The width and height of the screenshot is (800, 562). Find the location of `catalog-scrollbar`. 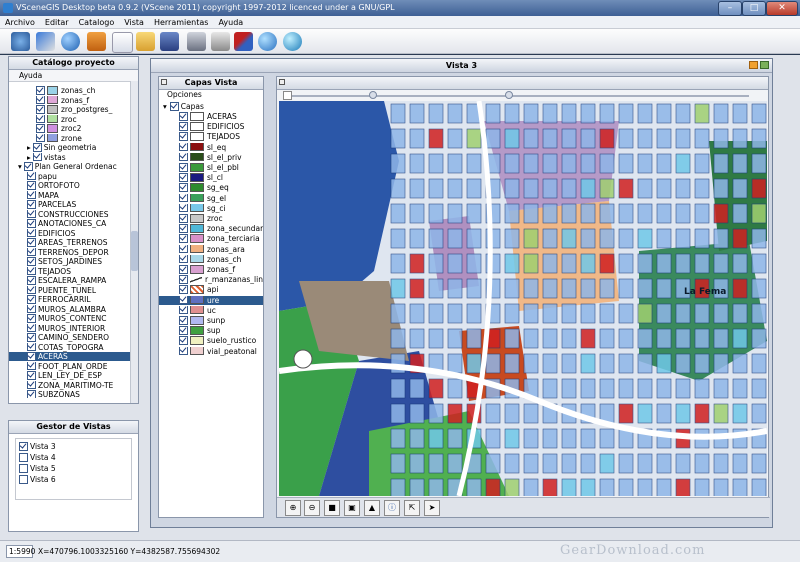

catalog-scrollbar is located at coordinates (134, 242).